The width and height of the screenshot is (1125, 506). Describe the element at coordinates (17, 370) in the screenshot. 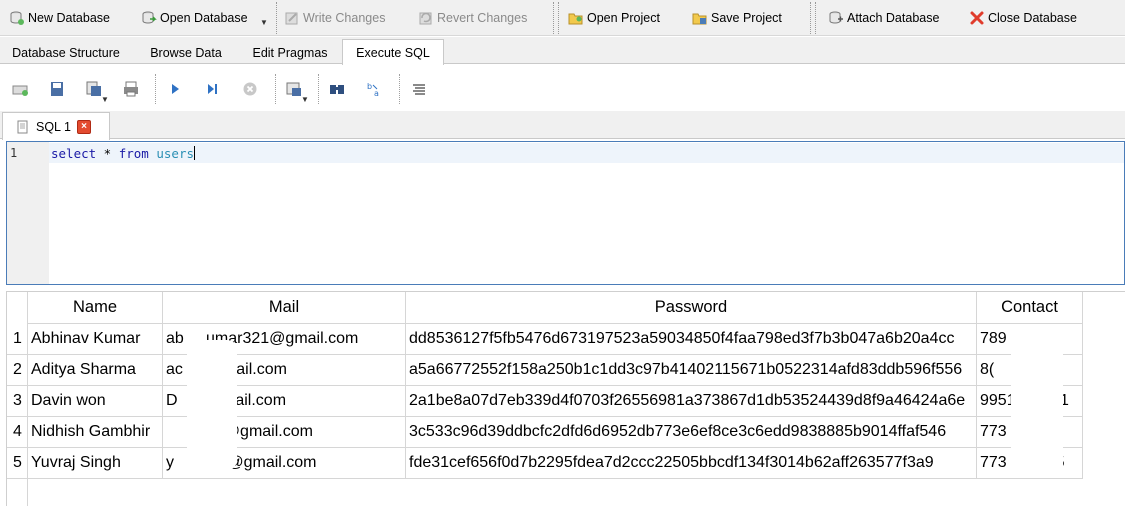

I see `row-number: 2` at that location.